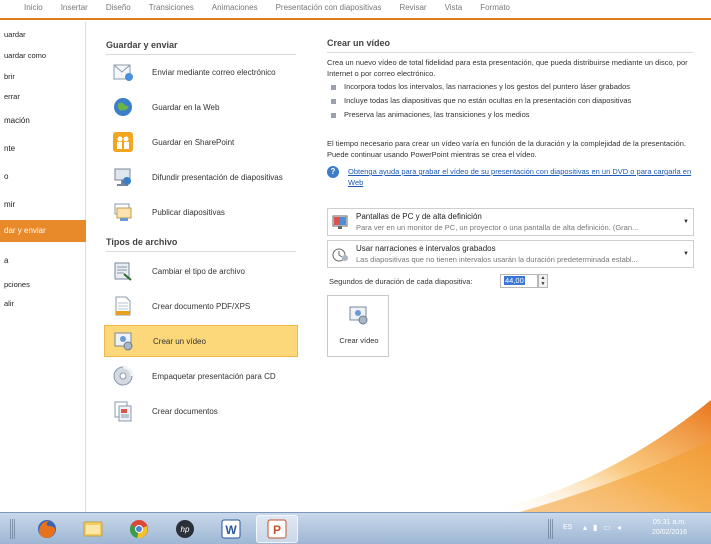 This screenshot has height=544, width=711. What do you see at coordinates (217, 177) in the screenshot?
I see `option-label: Difundir presentación de diapositivas` at bounding box center [217, 177].